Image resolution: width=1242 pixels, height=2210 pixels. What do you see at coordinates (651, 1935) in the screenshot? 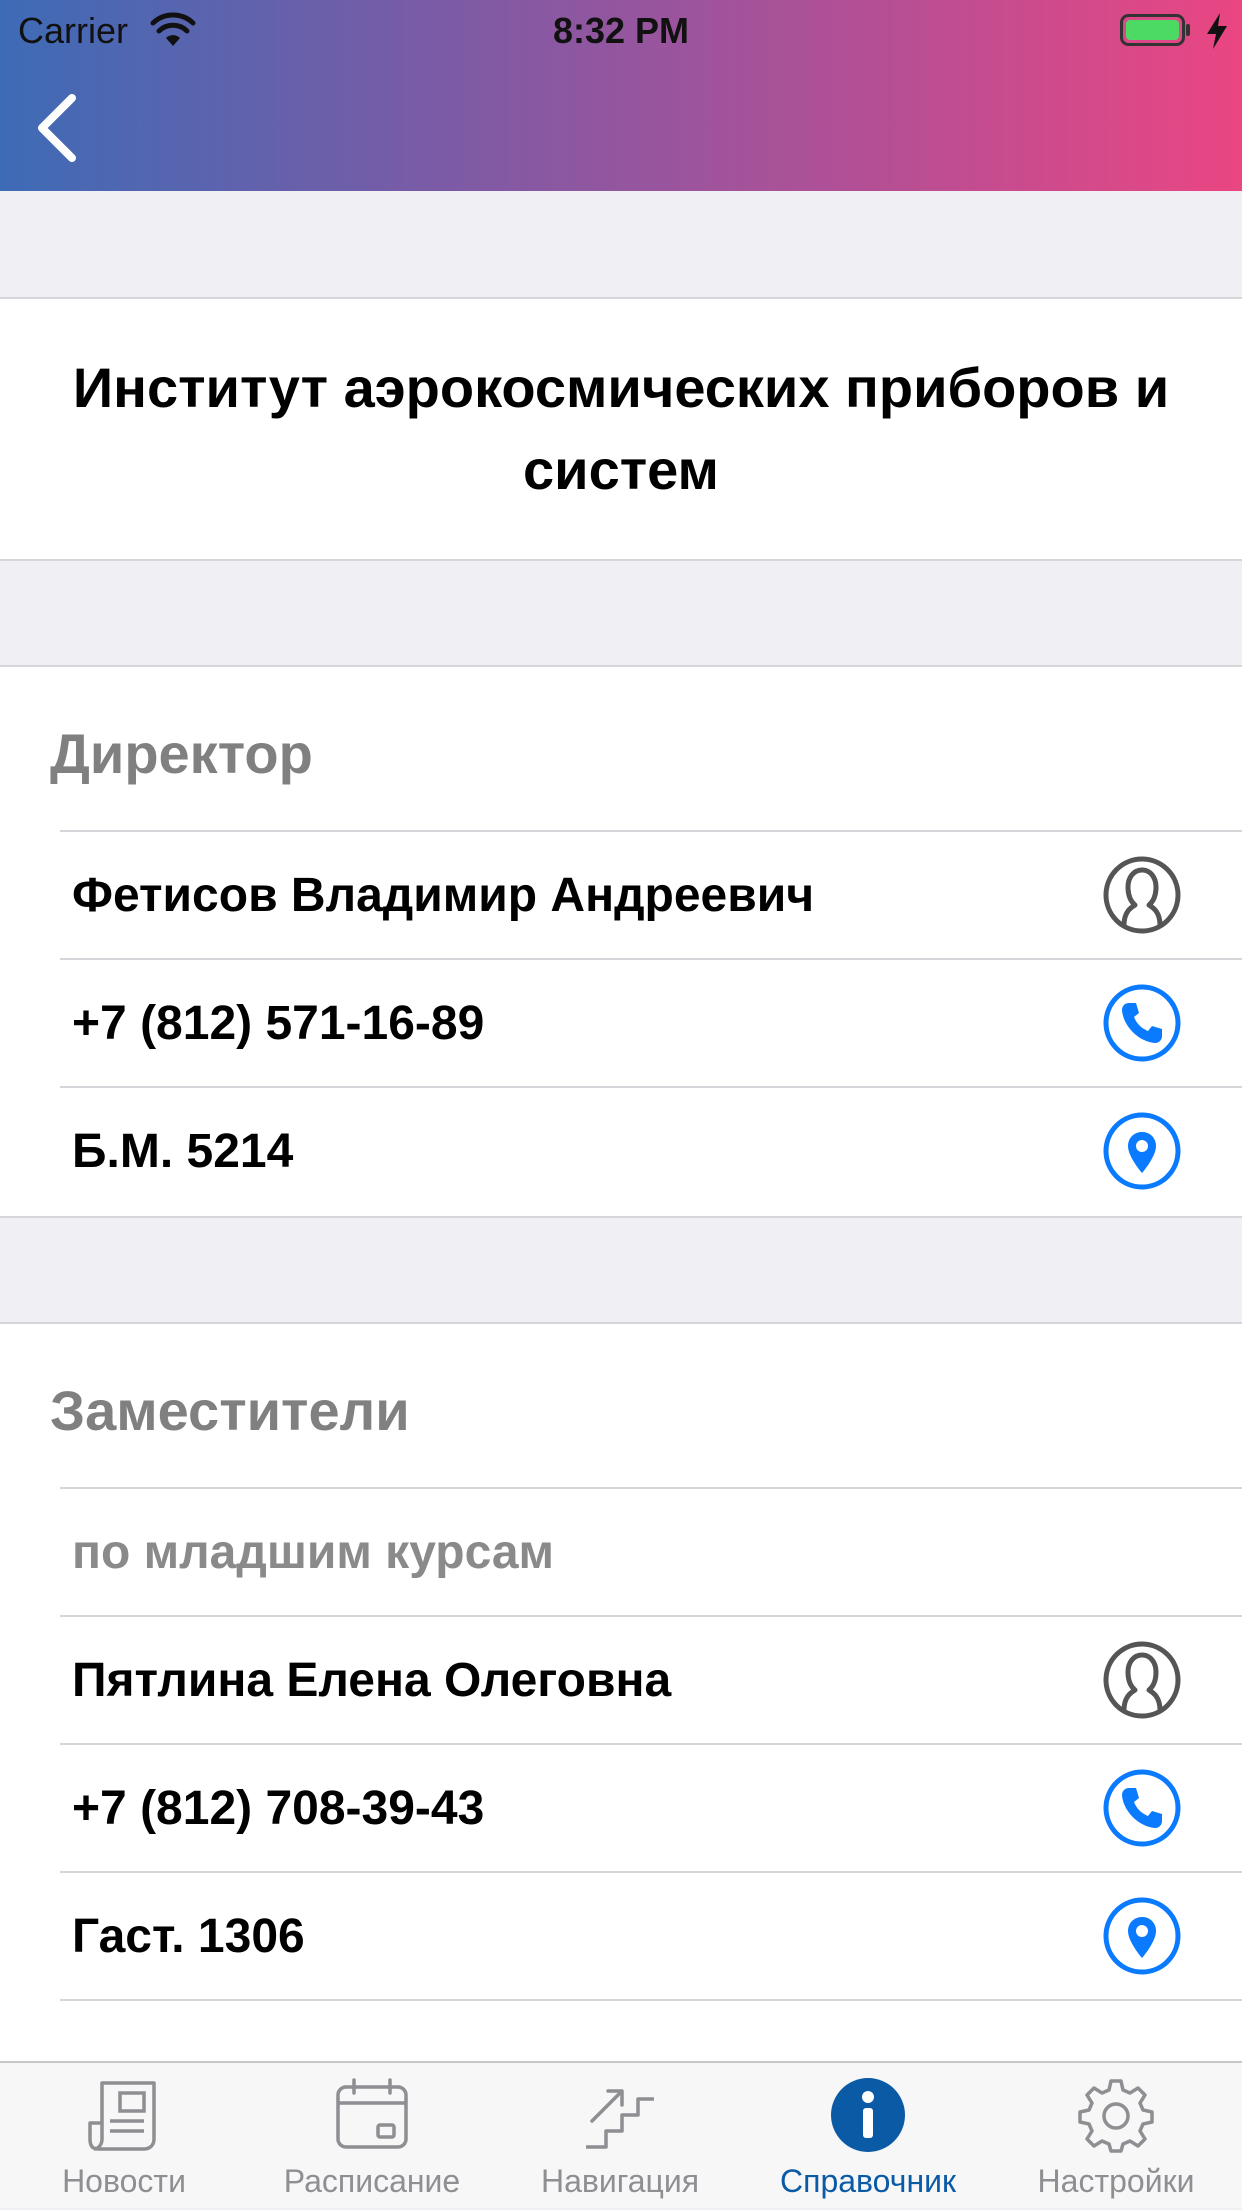
I see `deputy-room-row: Гаст. 1306` at bounding box center [651, 1935].